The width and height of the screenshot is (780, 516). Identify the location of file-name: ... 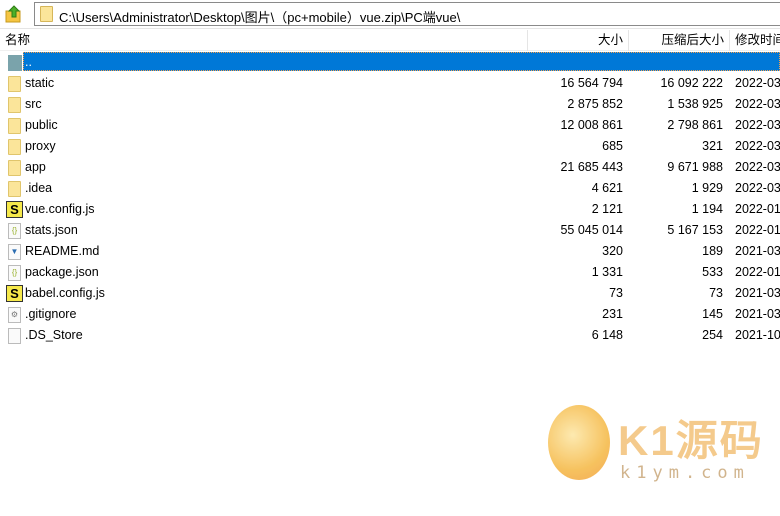
(28, 62).